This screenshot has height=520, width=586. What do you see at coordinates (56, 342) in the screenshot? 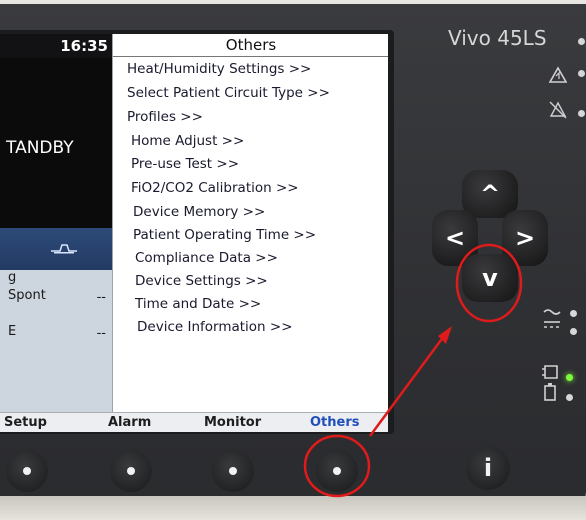
I see `parameters-panel: g Spont -- E --` at bounding box center [56, 342].